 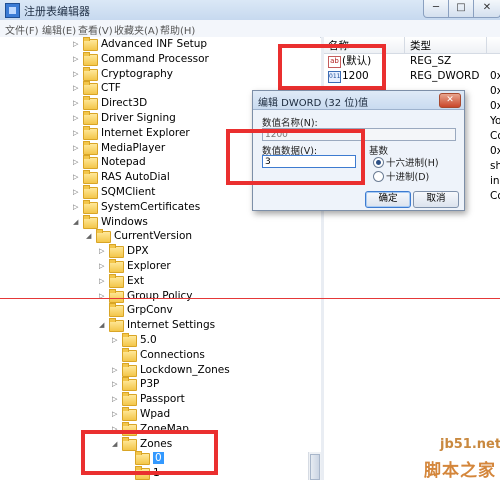 What do you see at coordinates (160, 296) in the screenshot?
I see `tree-node-label: Group Policy` at bounding box center [160, 296].